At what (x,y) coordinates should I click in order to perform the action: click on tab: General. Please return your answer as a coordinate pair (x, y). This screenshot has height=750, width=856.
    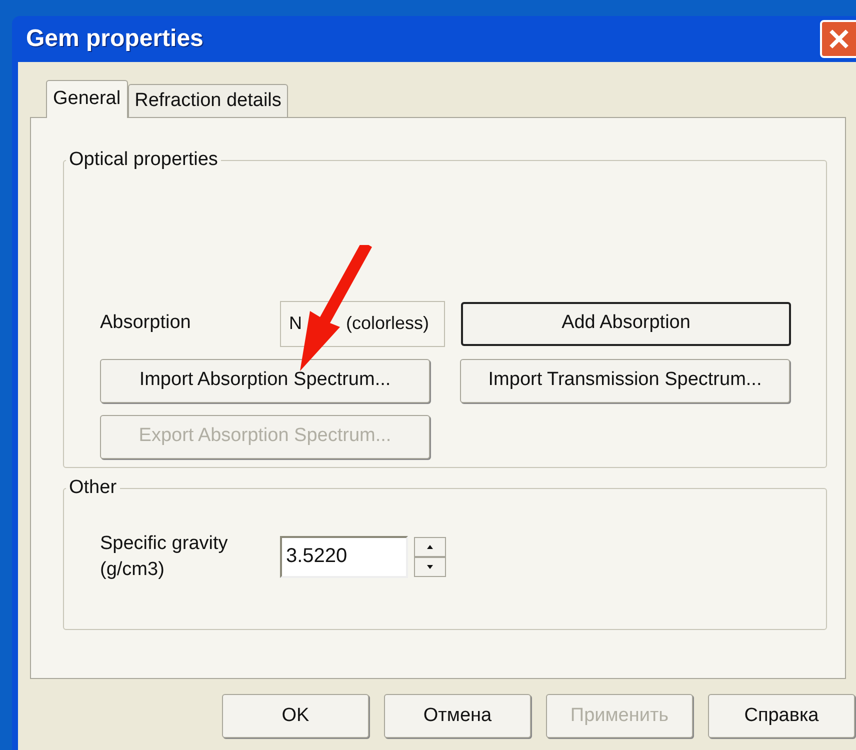
    Looking at the image, I should click on (87, 99).